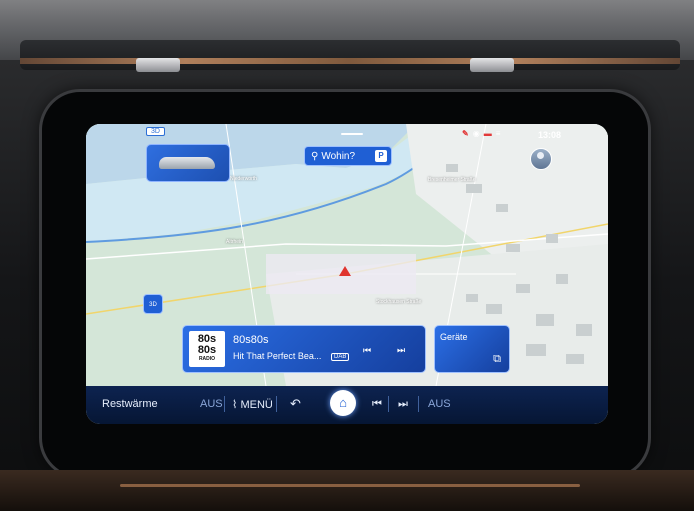 The height and width of the screenshot is (511, 694). I want to click on prev-track-button: ⏮, so click(367, 350).